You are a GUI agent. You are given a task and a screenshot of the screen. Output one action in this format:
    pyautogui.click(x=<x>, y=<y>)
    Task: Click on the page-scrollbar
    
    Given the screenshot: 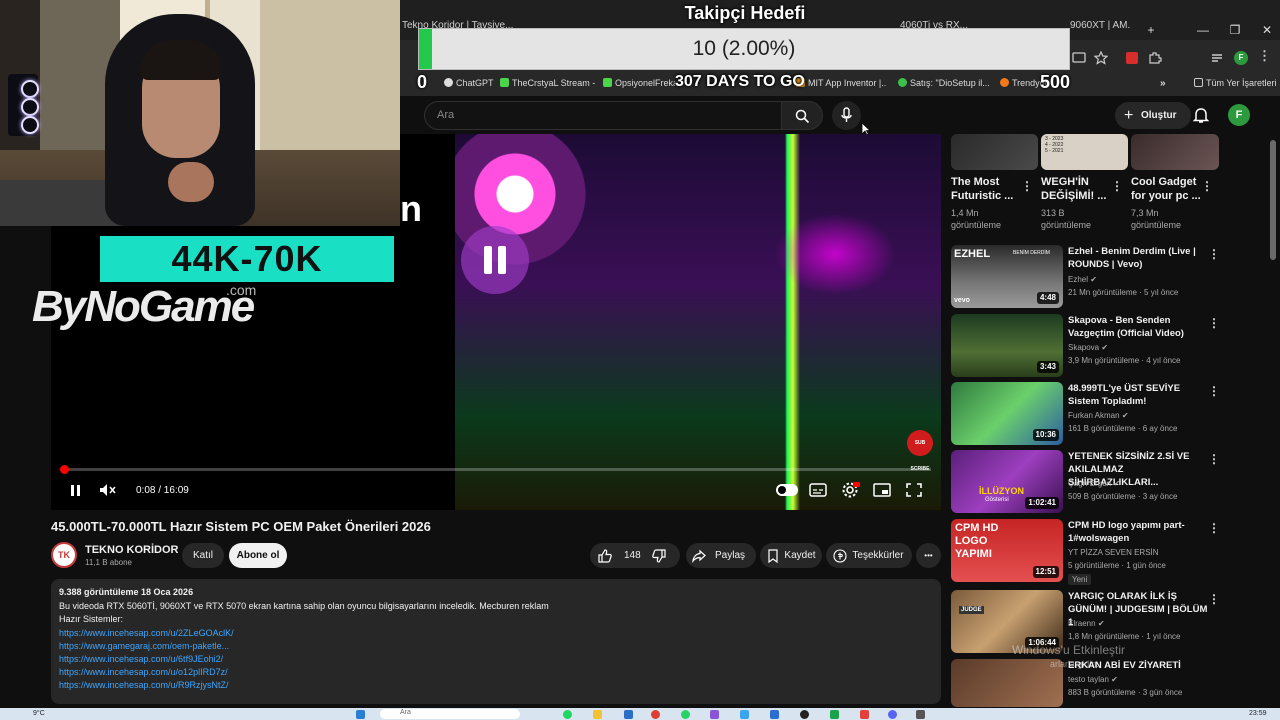 What is the action you would take?
    pyautogui.click(x=1273, y=200)
    